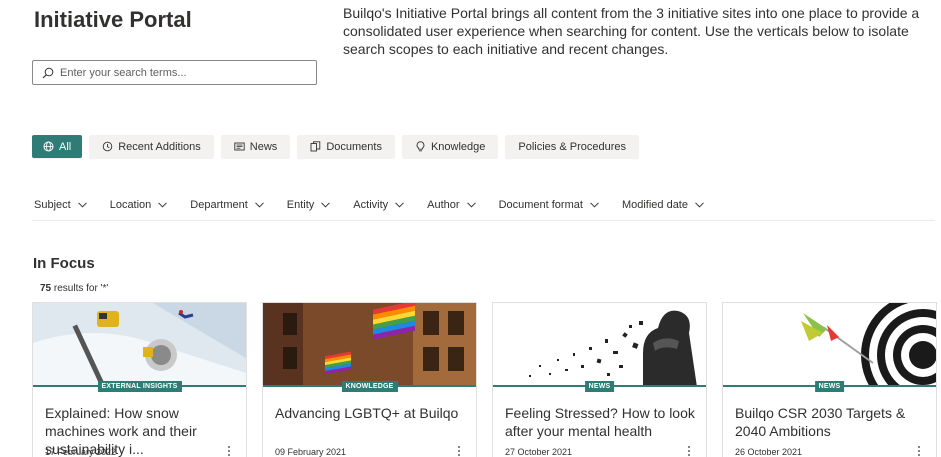  Describe the element at coordinates (371, 205) in the screenshot. I see `filter-label: Activity` at that location.